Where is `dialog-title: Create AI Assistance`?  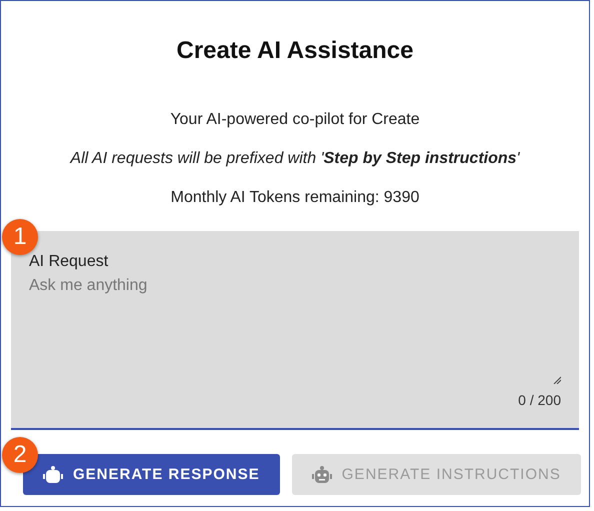
dialog-title: Create AI Assistance is located at coordinates (295, 51).